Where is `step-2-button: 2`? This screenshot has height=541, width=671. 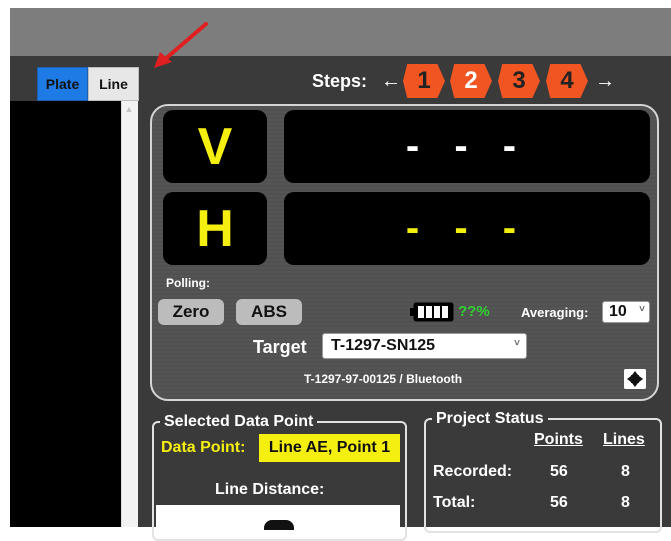 step-2-button: 2 is located at coordinates (471, 81).